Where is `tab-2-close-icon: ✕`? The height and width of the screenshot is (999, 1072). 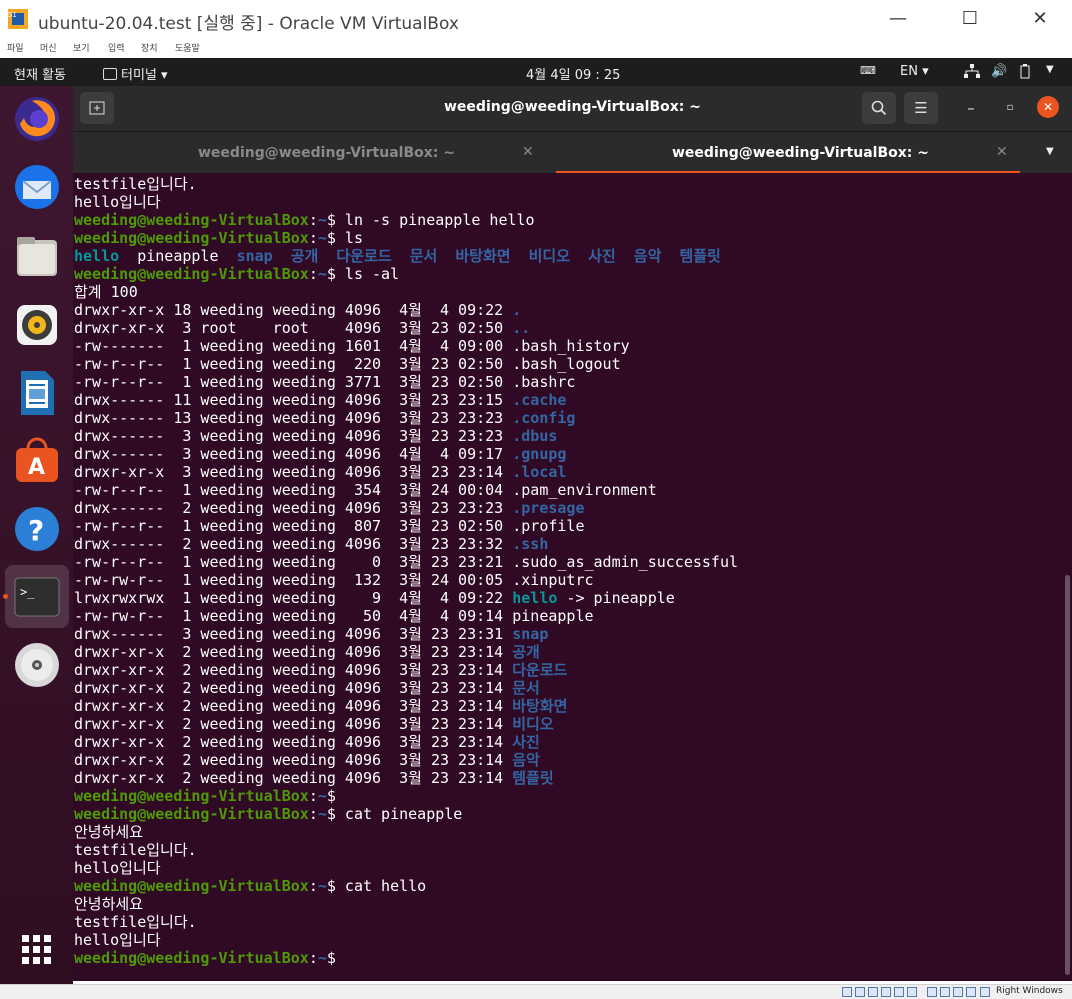
tab-2-close-icon: ✕ is located at coordinates (1002, 152).